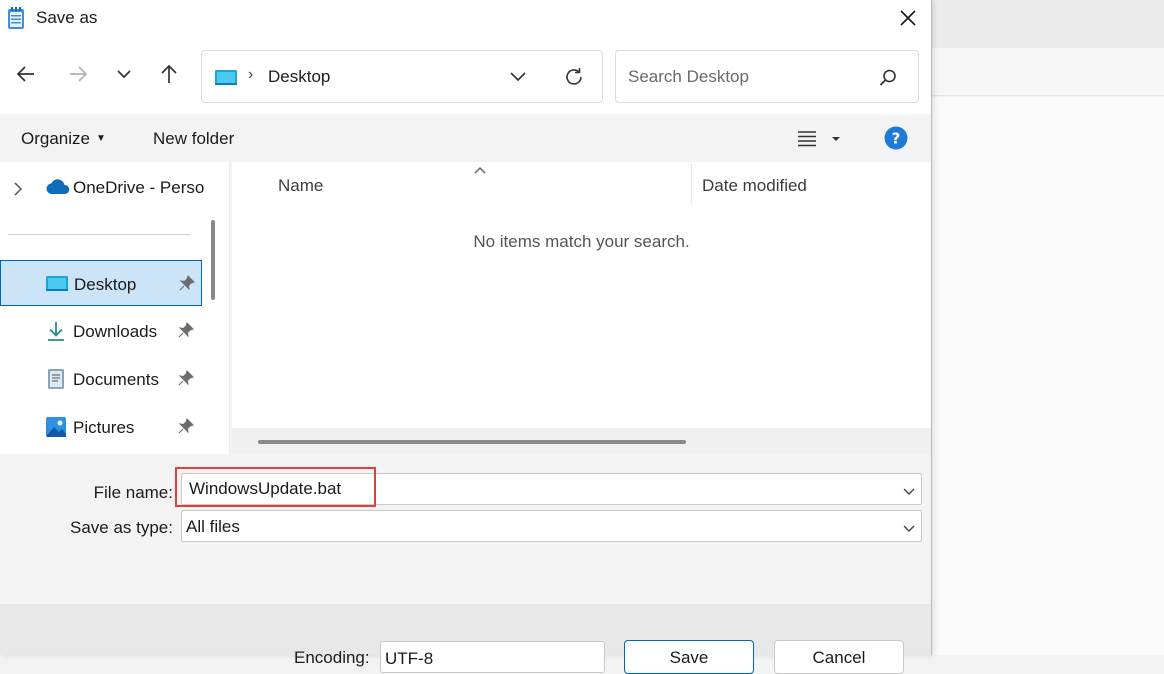 This screenshot has height=674, width=1164. I want to click on back-button, so click(27, 75).